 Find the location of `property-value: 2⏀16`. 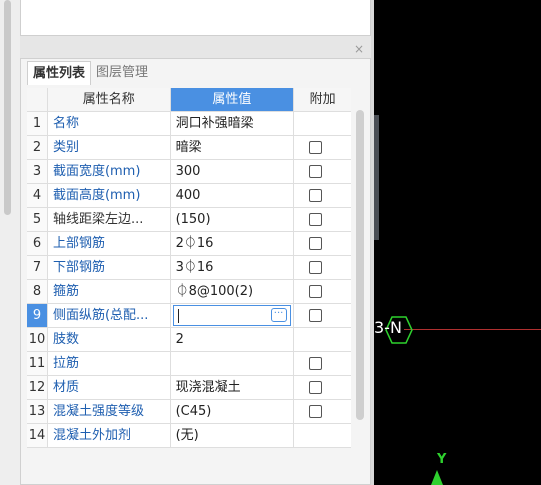

property-value: 2⏀16 is located at coordinates (233, 243).